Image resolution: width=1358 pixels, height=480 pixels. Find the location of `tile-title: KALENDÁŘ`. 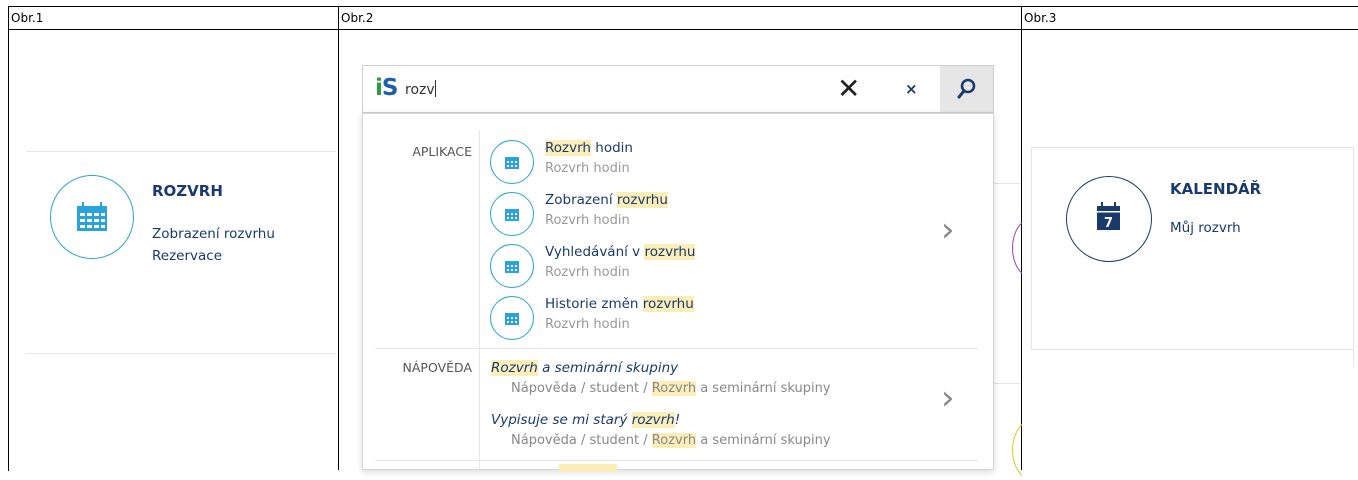

tile-title: KALENDÁŘ is located at coordinates (1215, 189).